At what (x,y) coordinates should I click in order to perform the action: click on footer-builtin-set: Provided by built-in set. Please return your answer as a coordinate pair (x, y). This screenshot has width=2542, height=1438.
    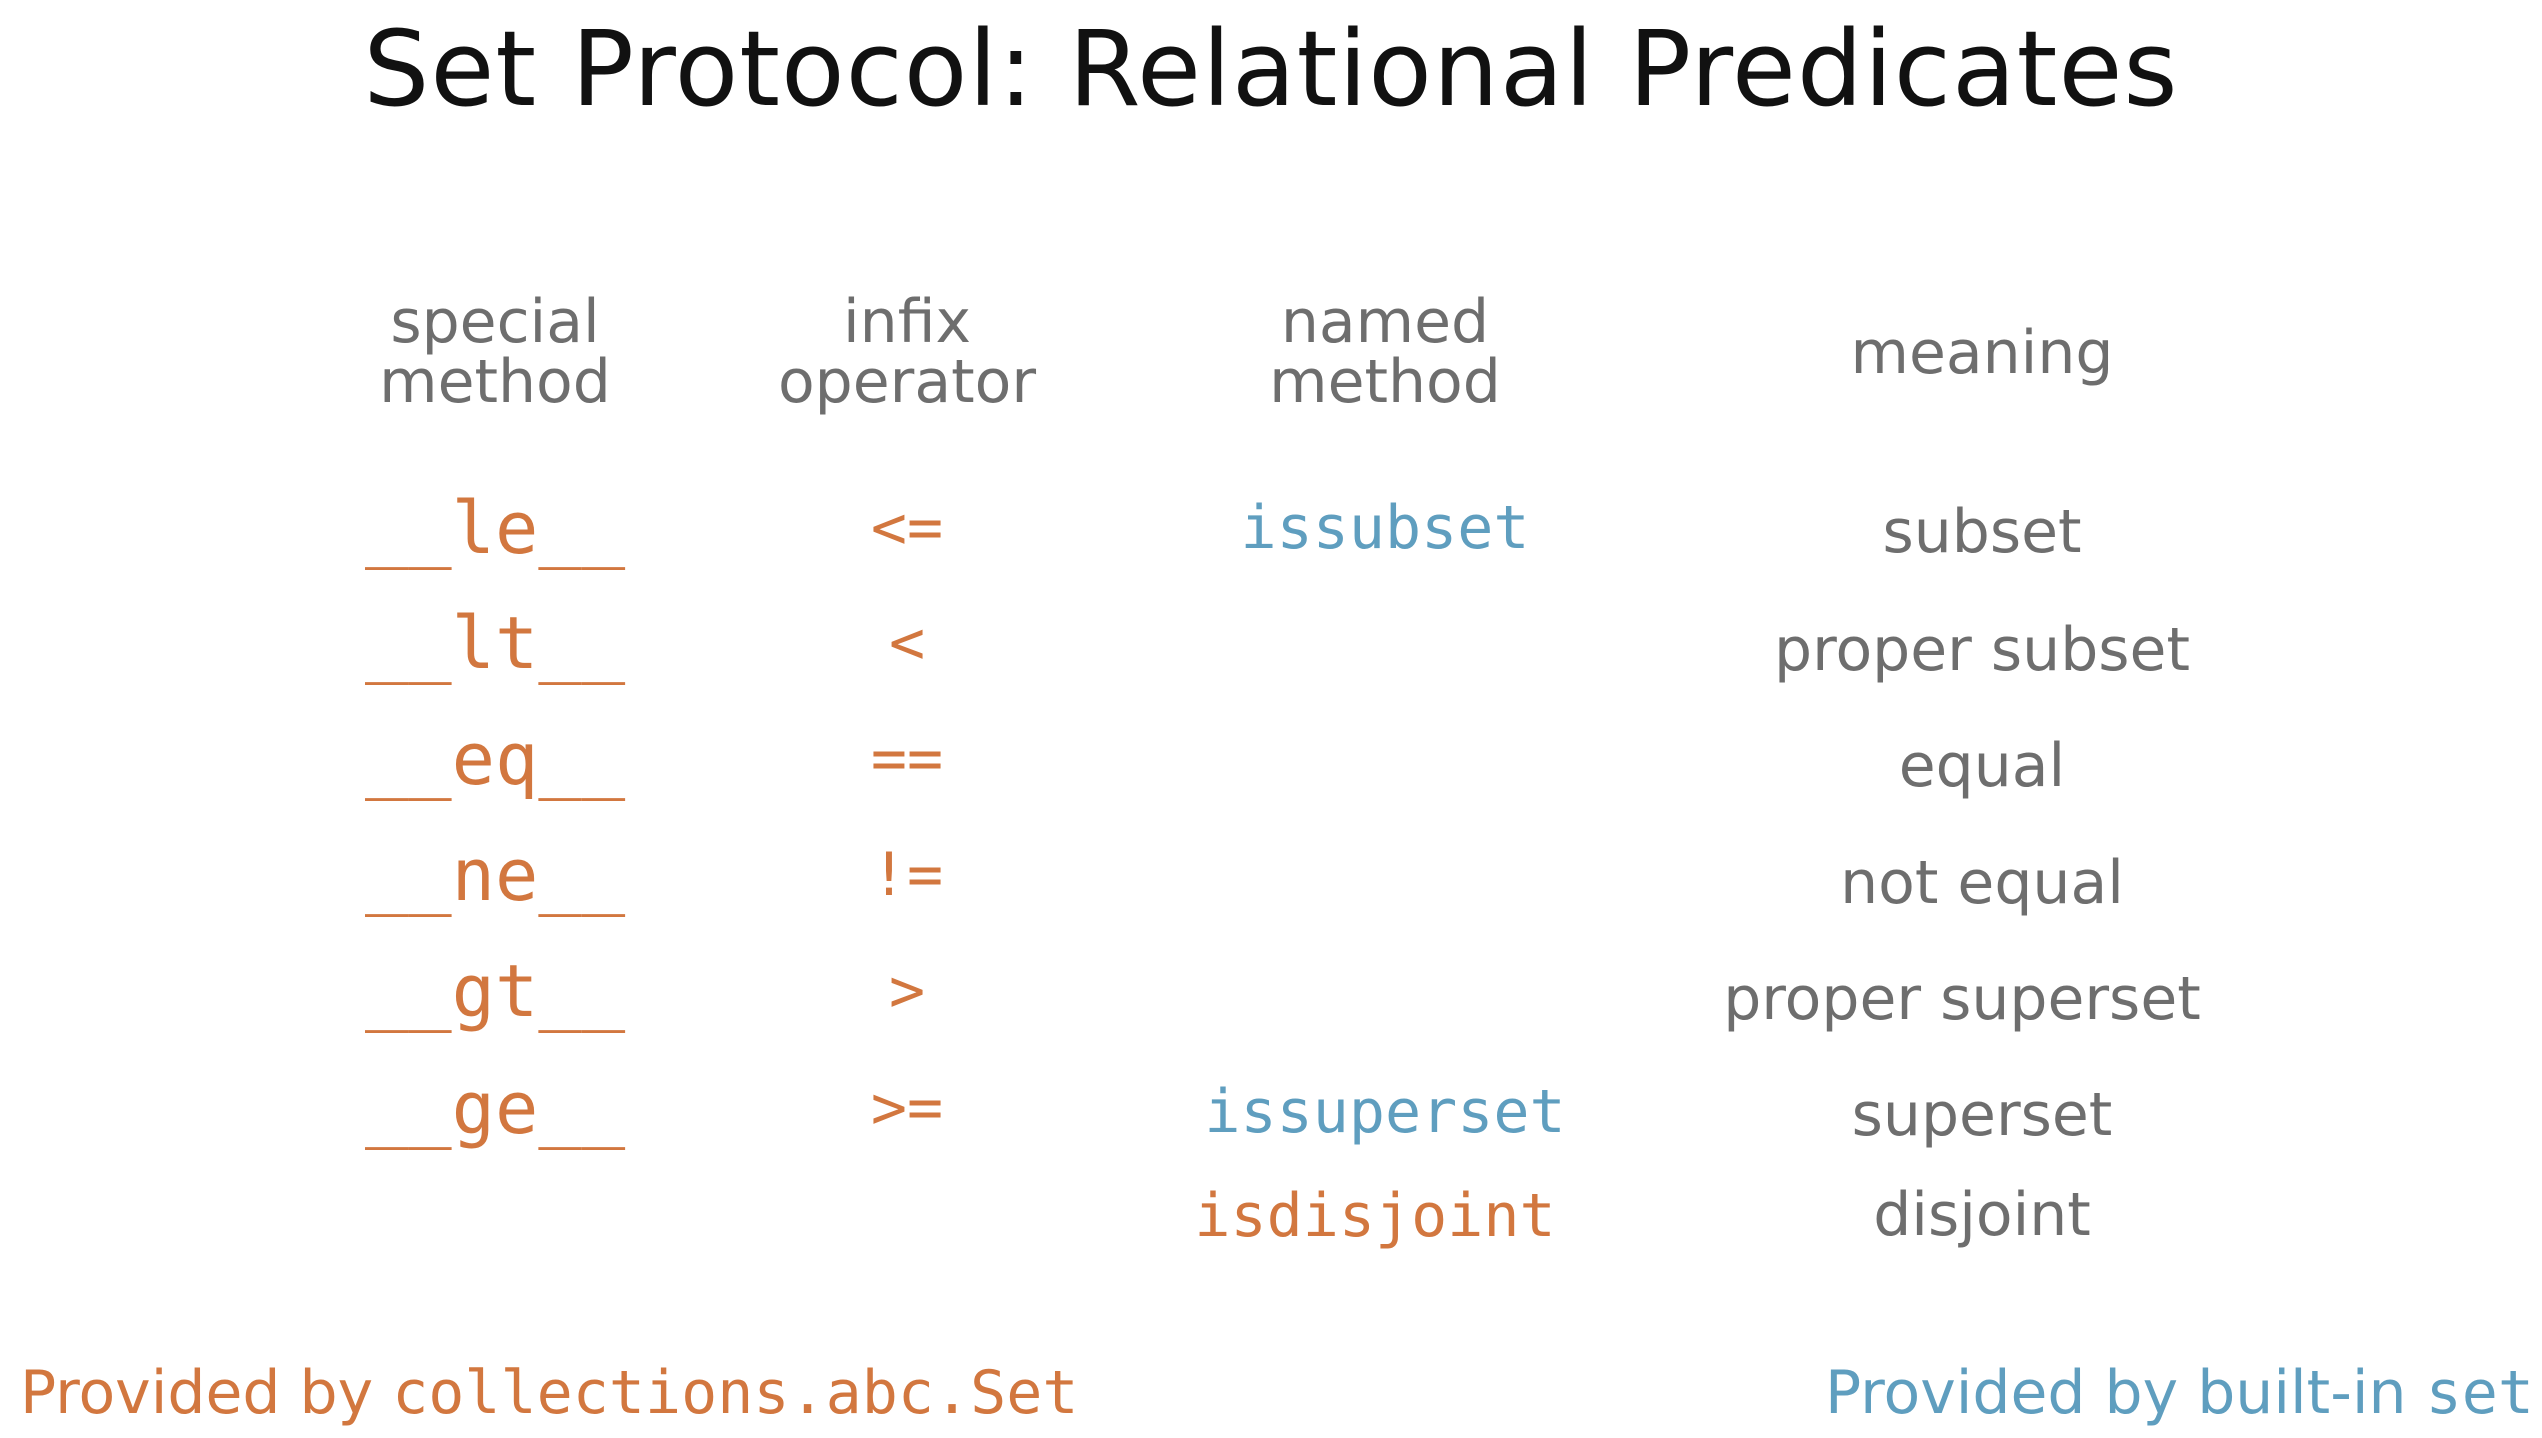
    Looking at the image, I should click on (2179, 1393).